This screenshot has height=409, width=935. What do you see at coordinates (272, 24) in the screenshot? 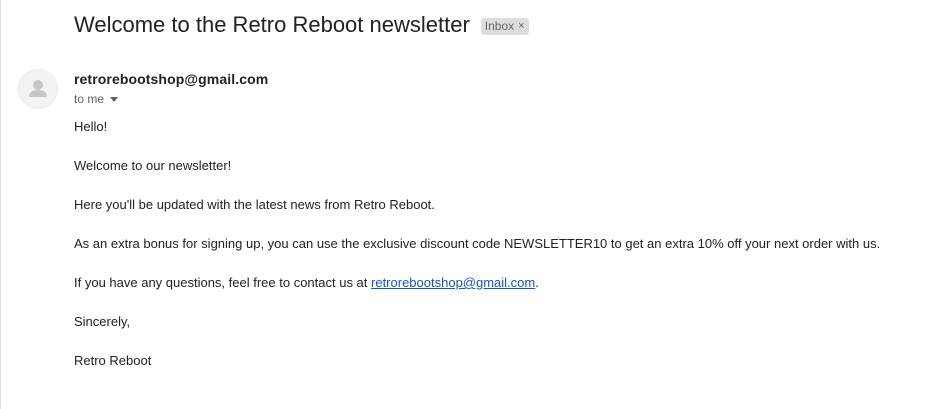
I see `email-subject: Welcome to the Retro Reboot newsletter` at bounding box center [272, 24].